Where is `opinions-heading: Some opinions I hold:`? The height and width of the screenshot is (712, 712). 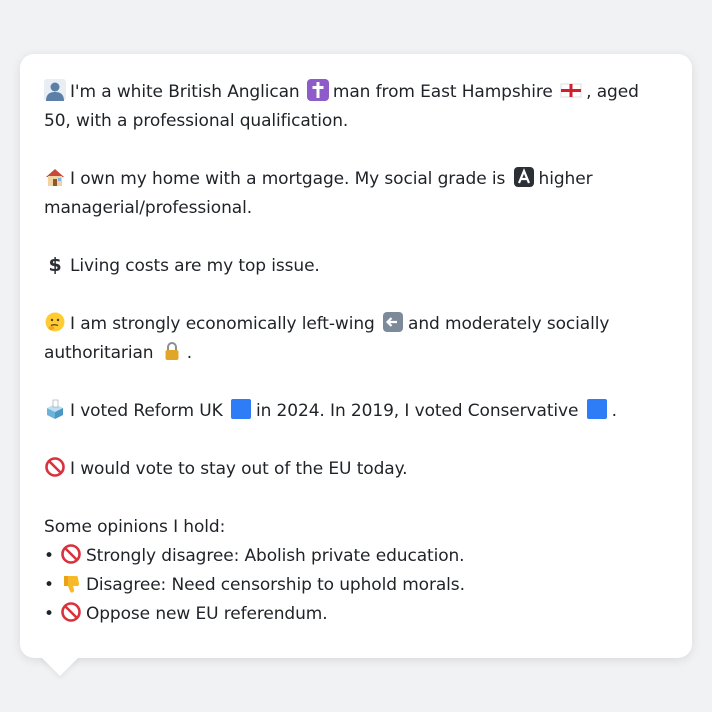 opinions-heading: Some opinions I hold: is located at coordinates (135, 527).